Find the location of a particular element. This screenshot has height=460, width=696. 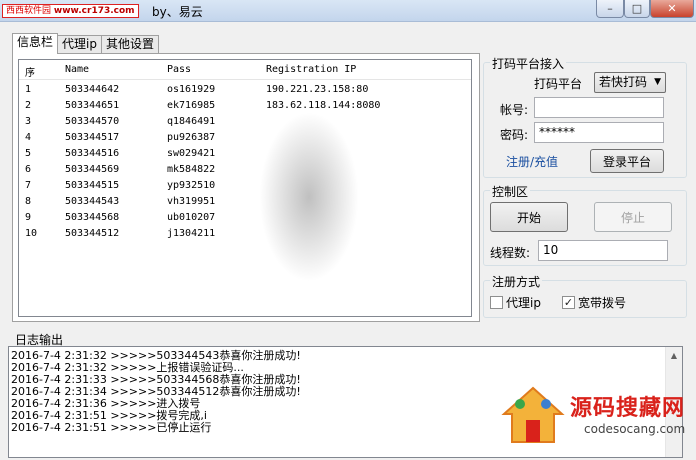

proxy-ip-label: 代理ip is located at coordinates (523, 303).